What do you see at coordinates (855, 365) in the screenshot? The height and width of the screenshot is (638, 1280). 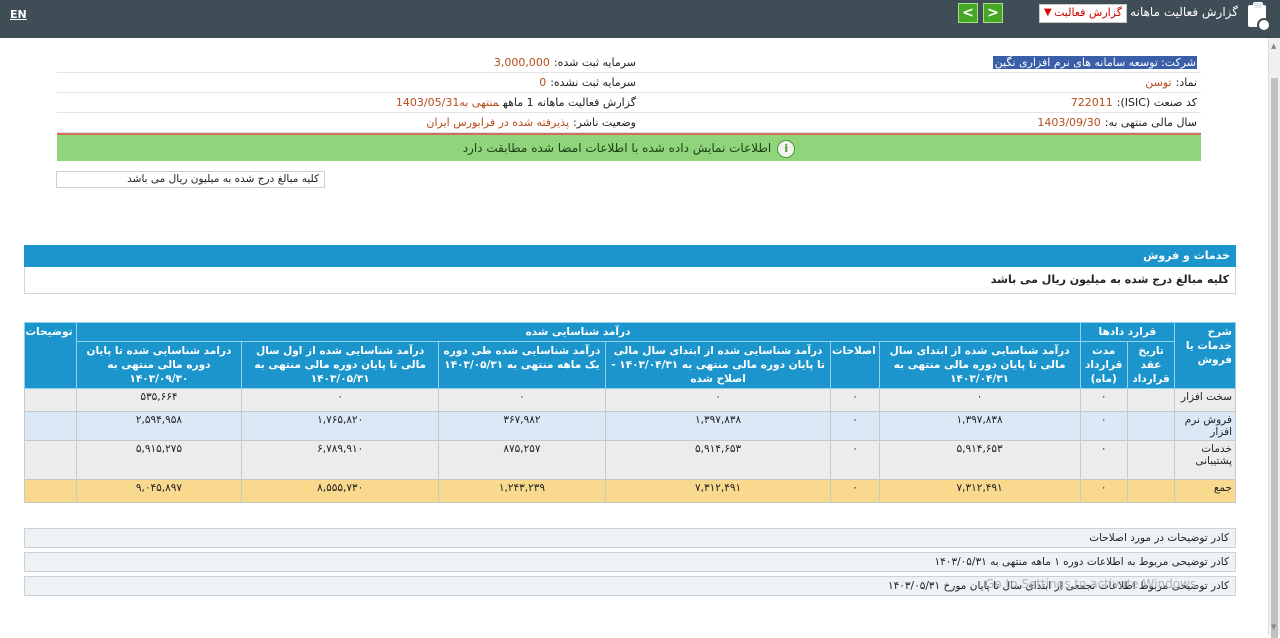 I see `header-corrections: اصلاحات` at bounding box center [855, 365].